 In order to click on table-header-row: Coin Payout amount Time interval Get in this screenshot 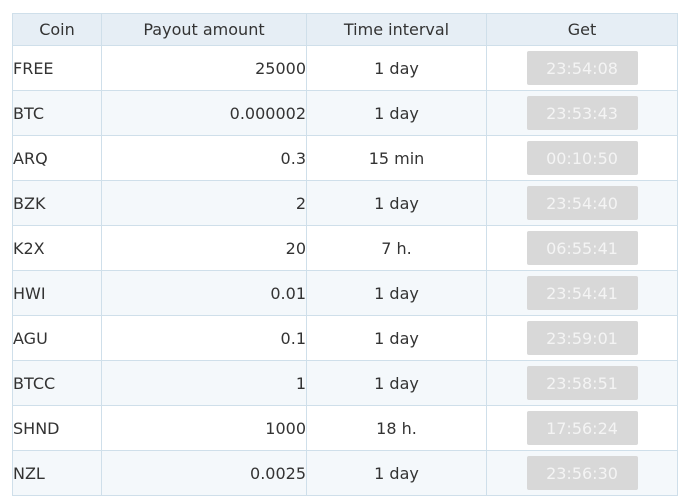, I will do `click(345, 29)`.